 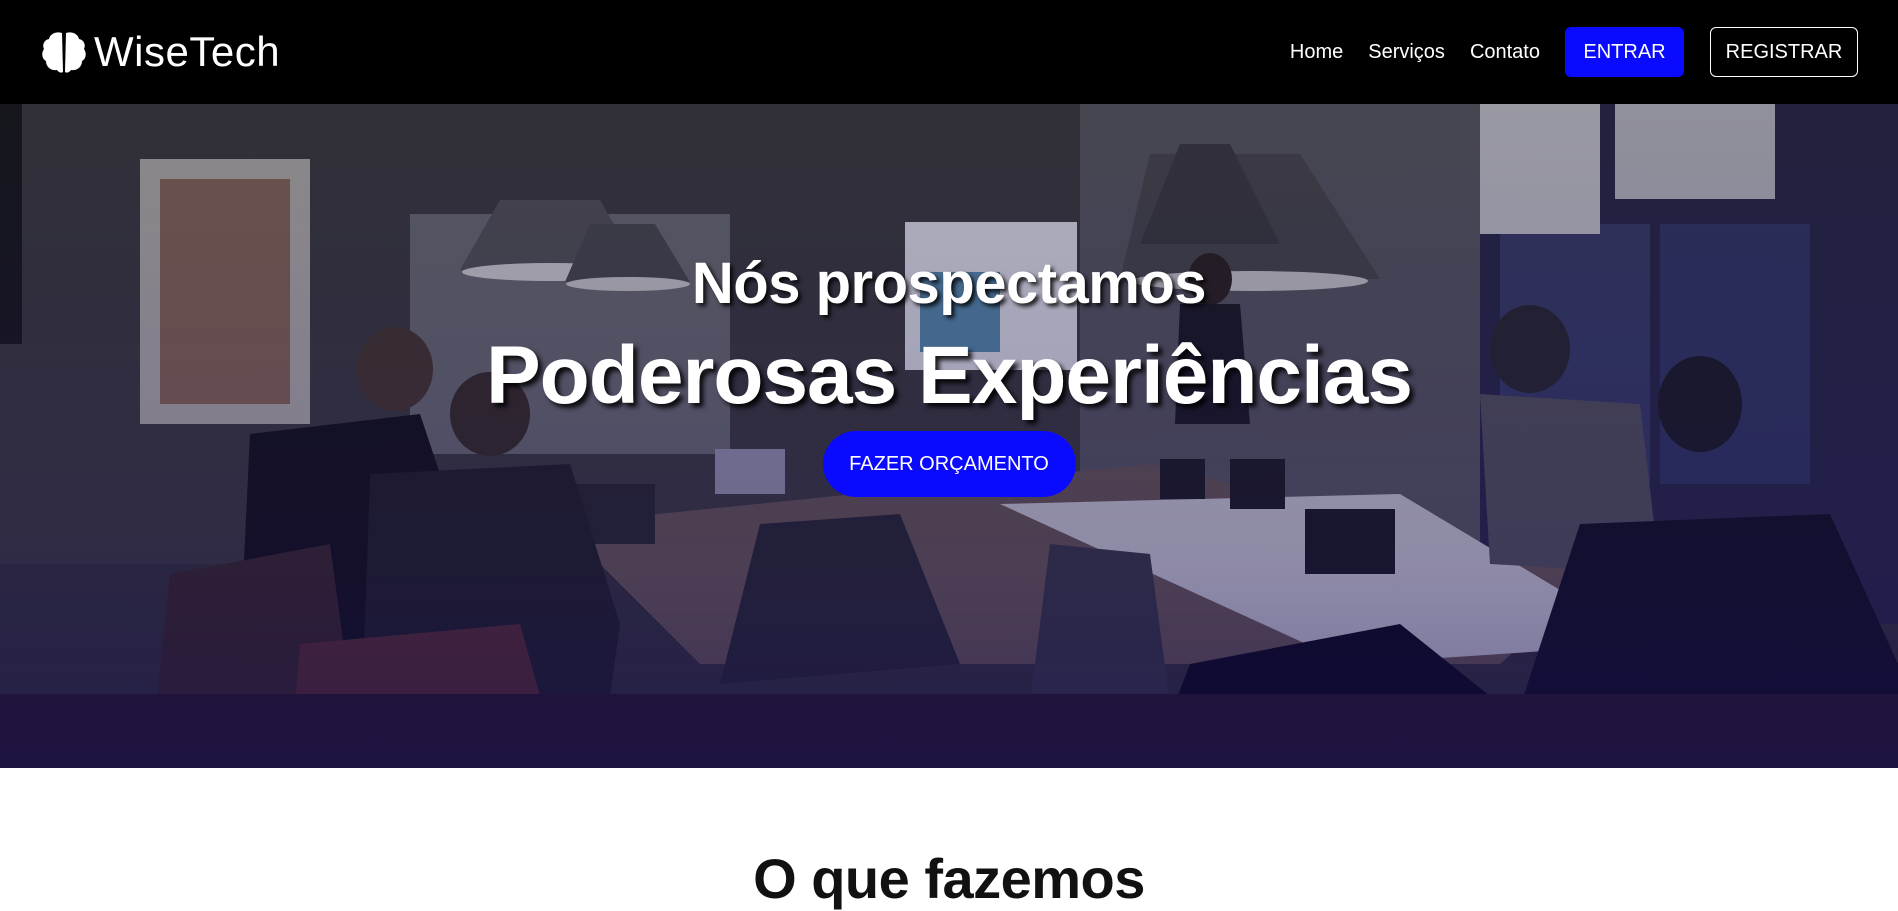 What do you see at coordinates (64, 52) in the screenshot?
I see `brain-icon` at bounding box center [64, 52].